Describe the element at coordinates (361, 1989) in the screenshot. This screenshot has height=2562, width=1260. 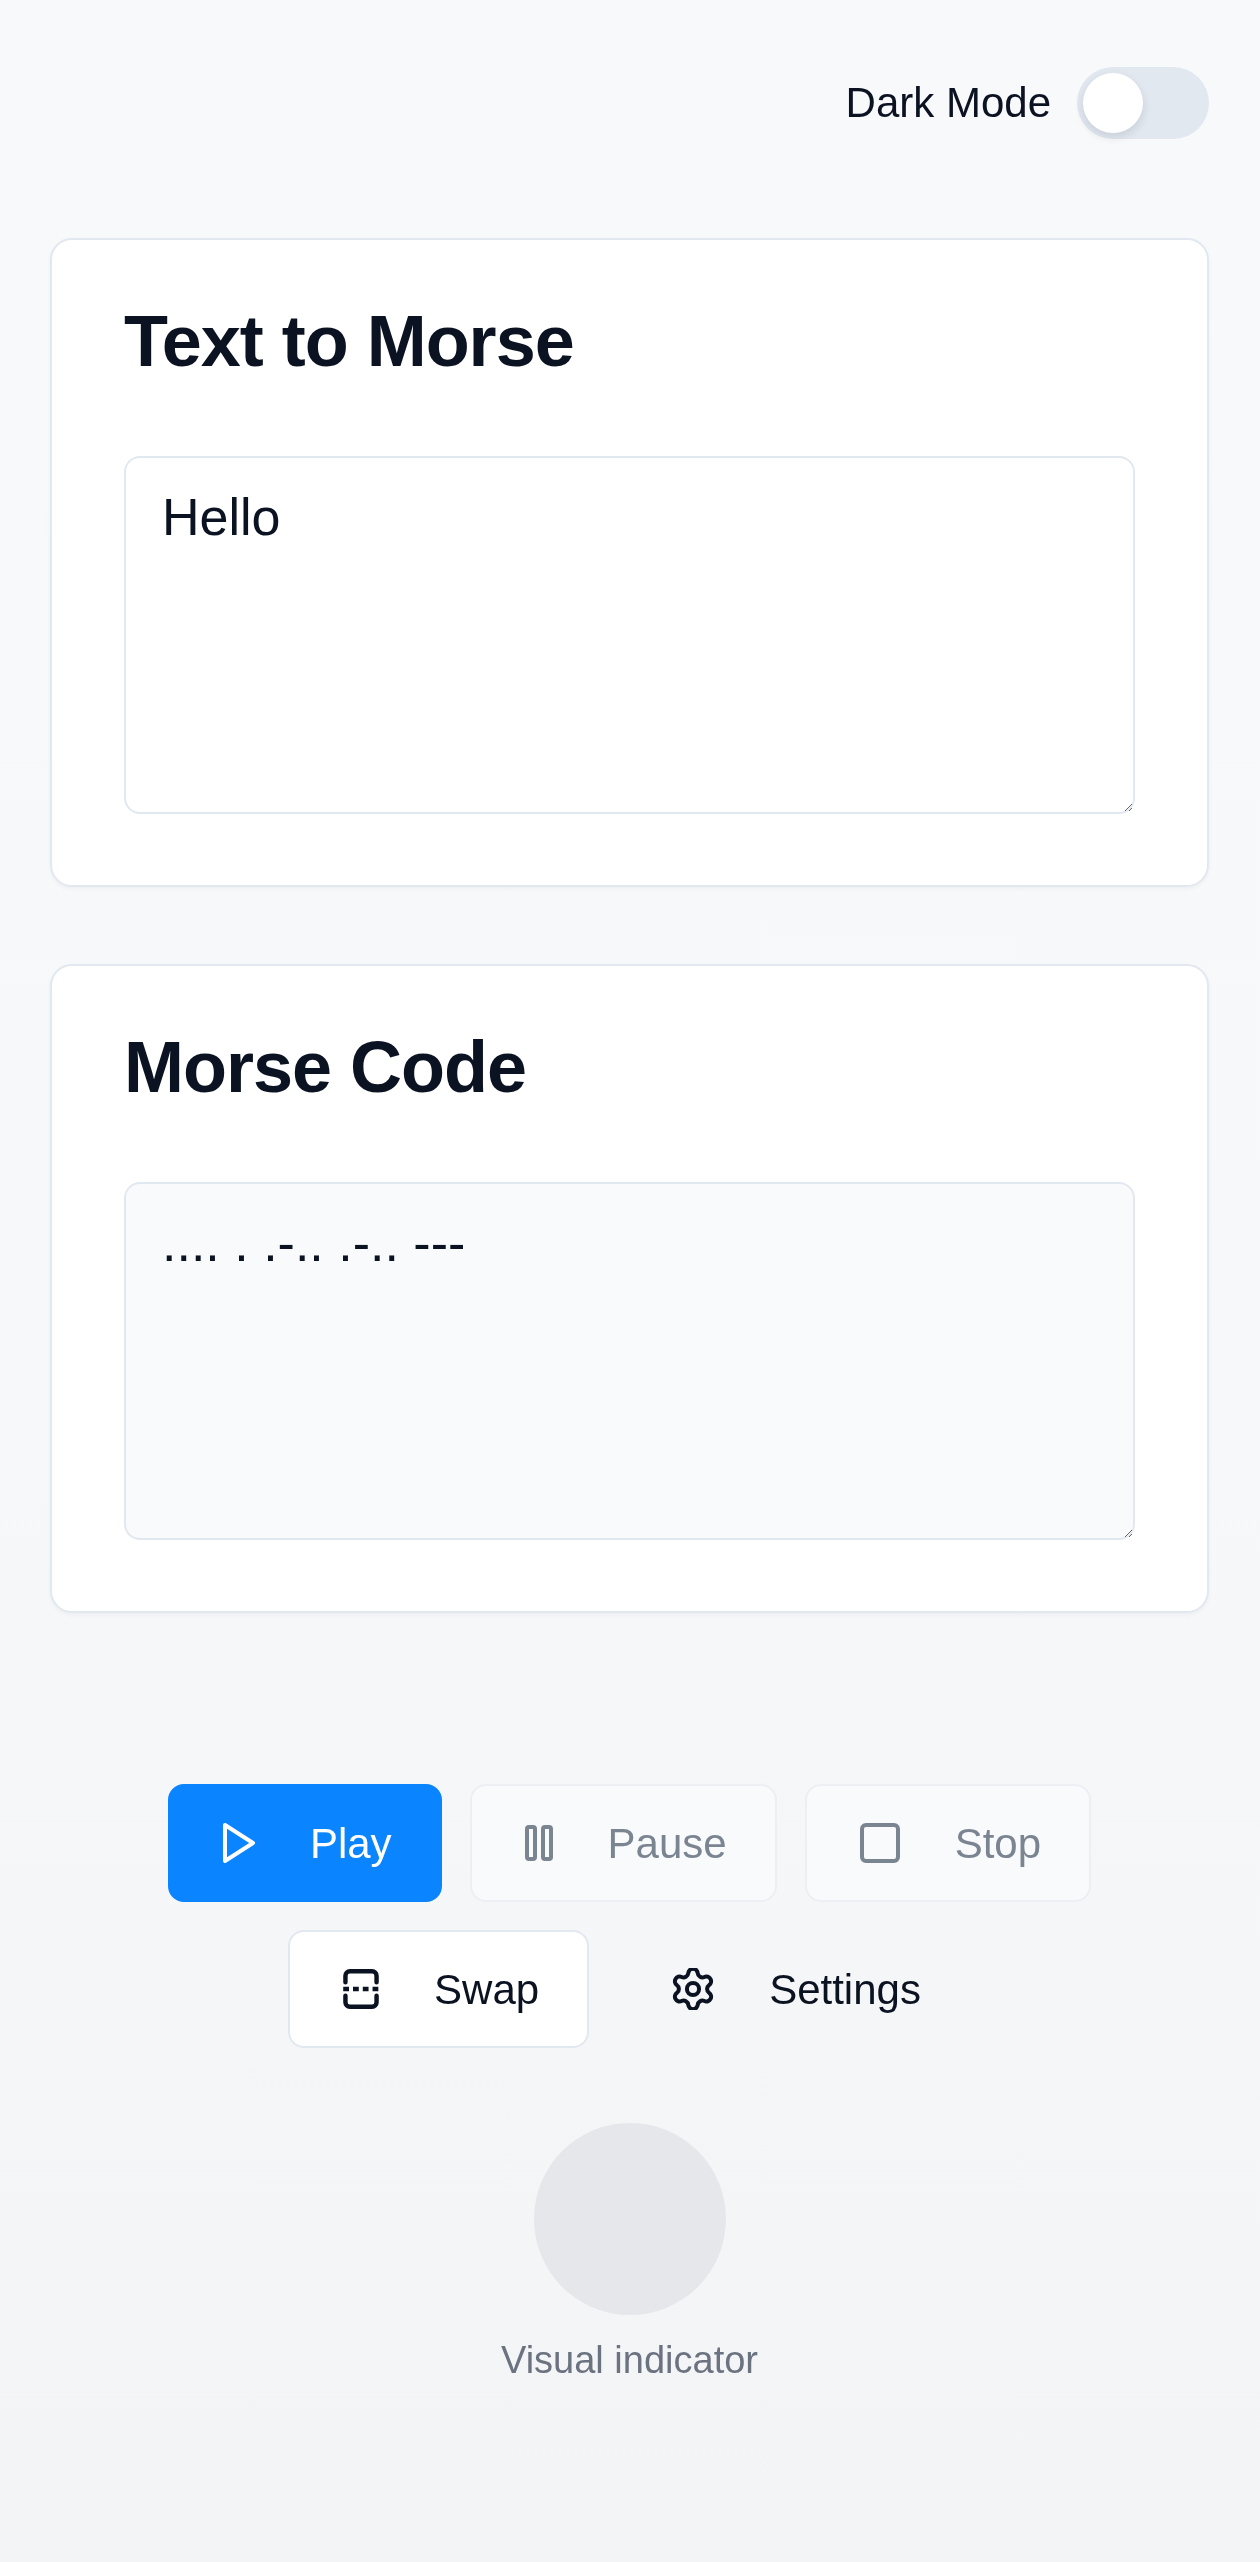
I see `split-square-icon` at that location.